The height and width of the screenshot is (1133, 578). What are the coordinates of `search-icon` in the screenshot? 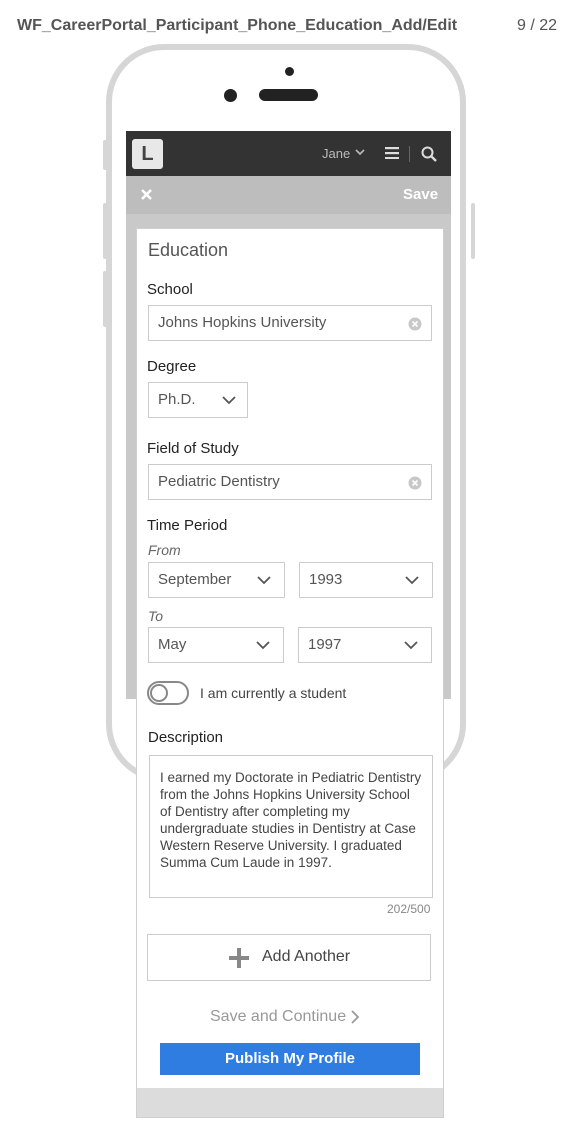 It's located at (429, 154).